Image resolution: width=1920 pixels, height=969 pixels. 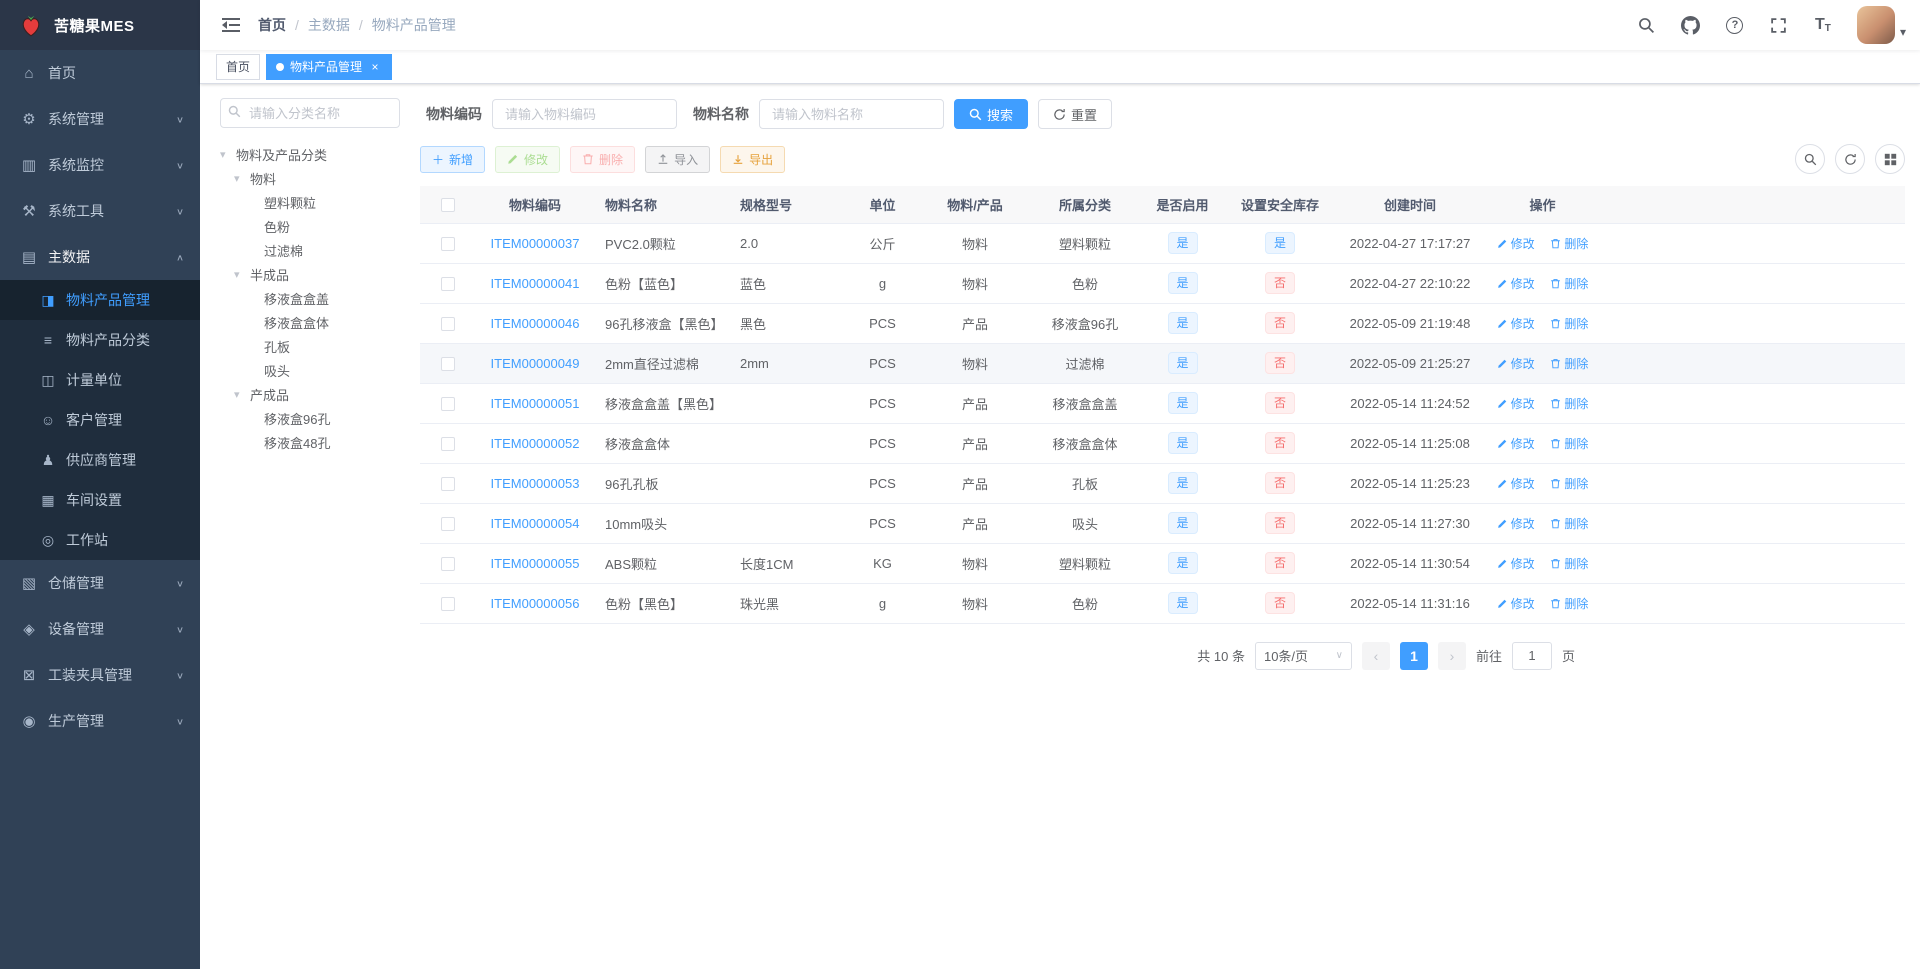 What do you see at coordinates (678, 159) in the screenshot?
I see `import-button: 导入` at bounding box center [678, 159].